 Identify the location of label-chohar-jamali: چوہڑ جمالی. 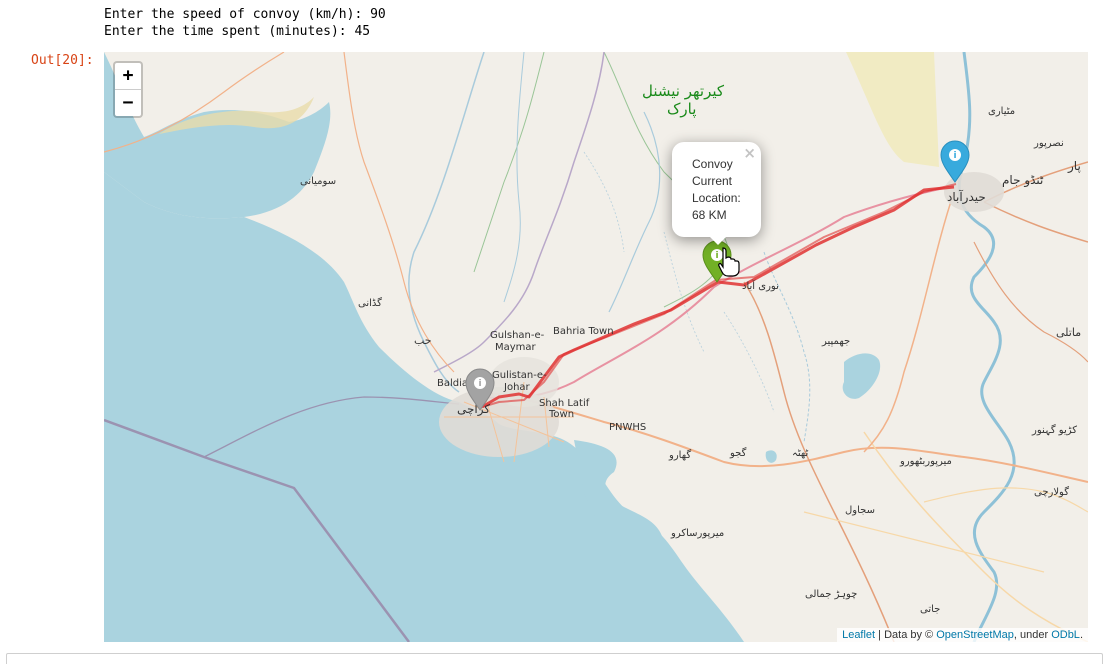
(831, 594).